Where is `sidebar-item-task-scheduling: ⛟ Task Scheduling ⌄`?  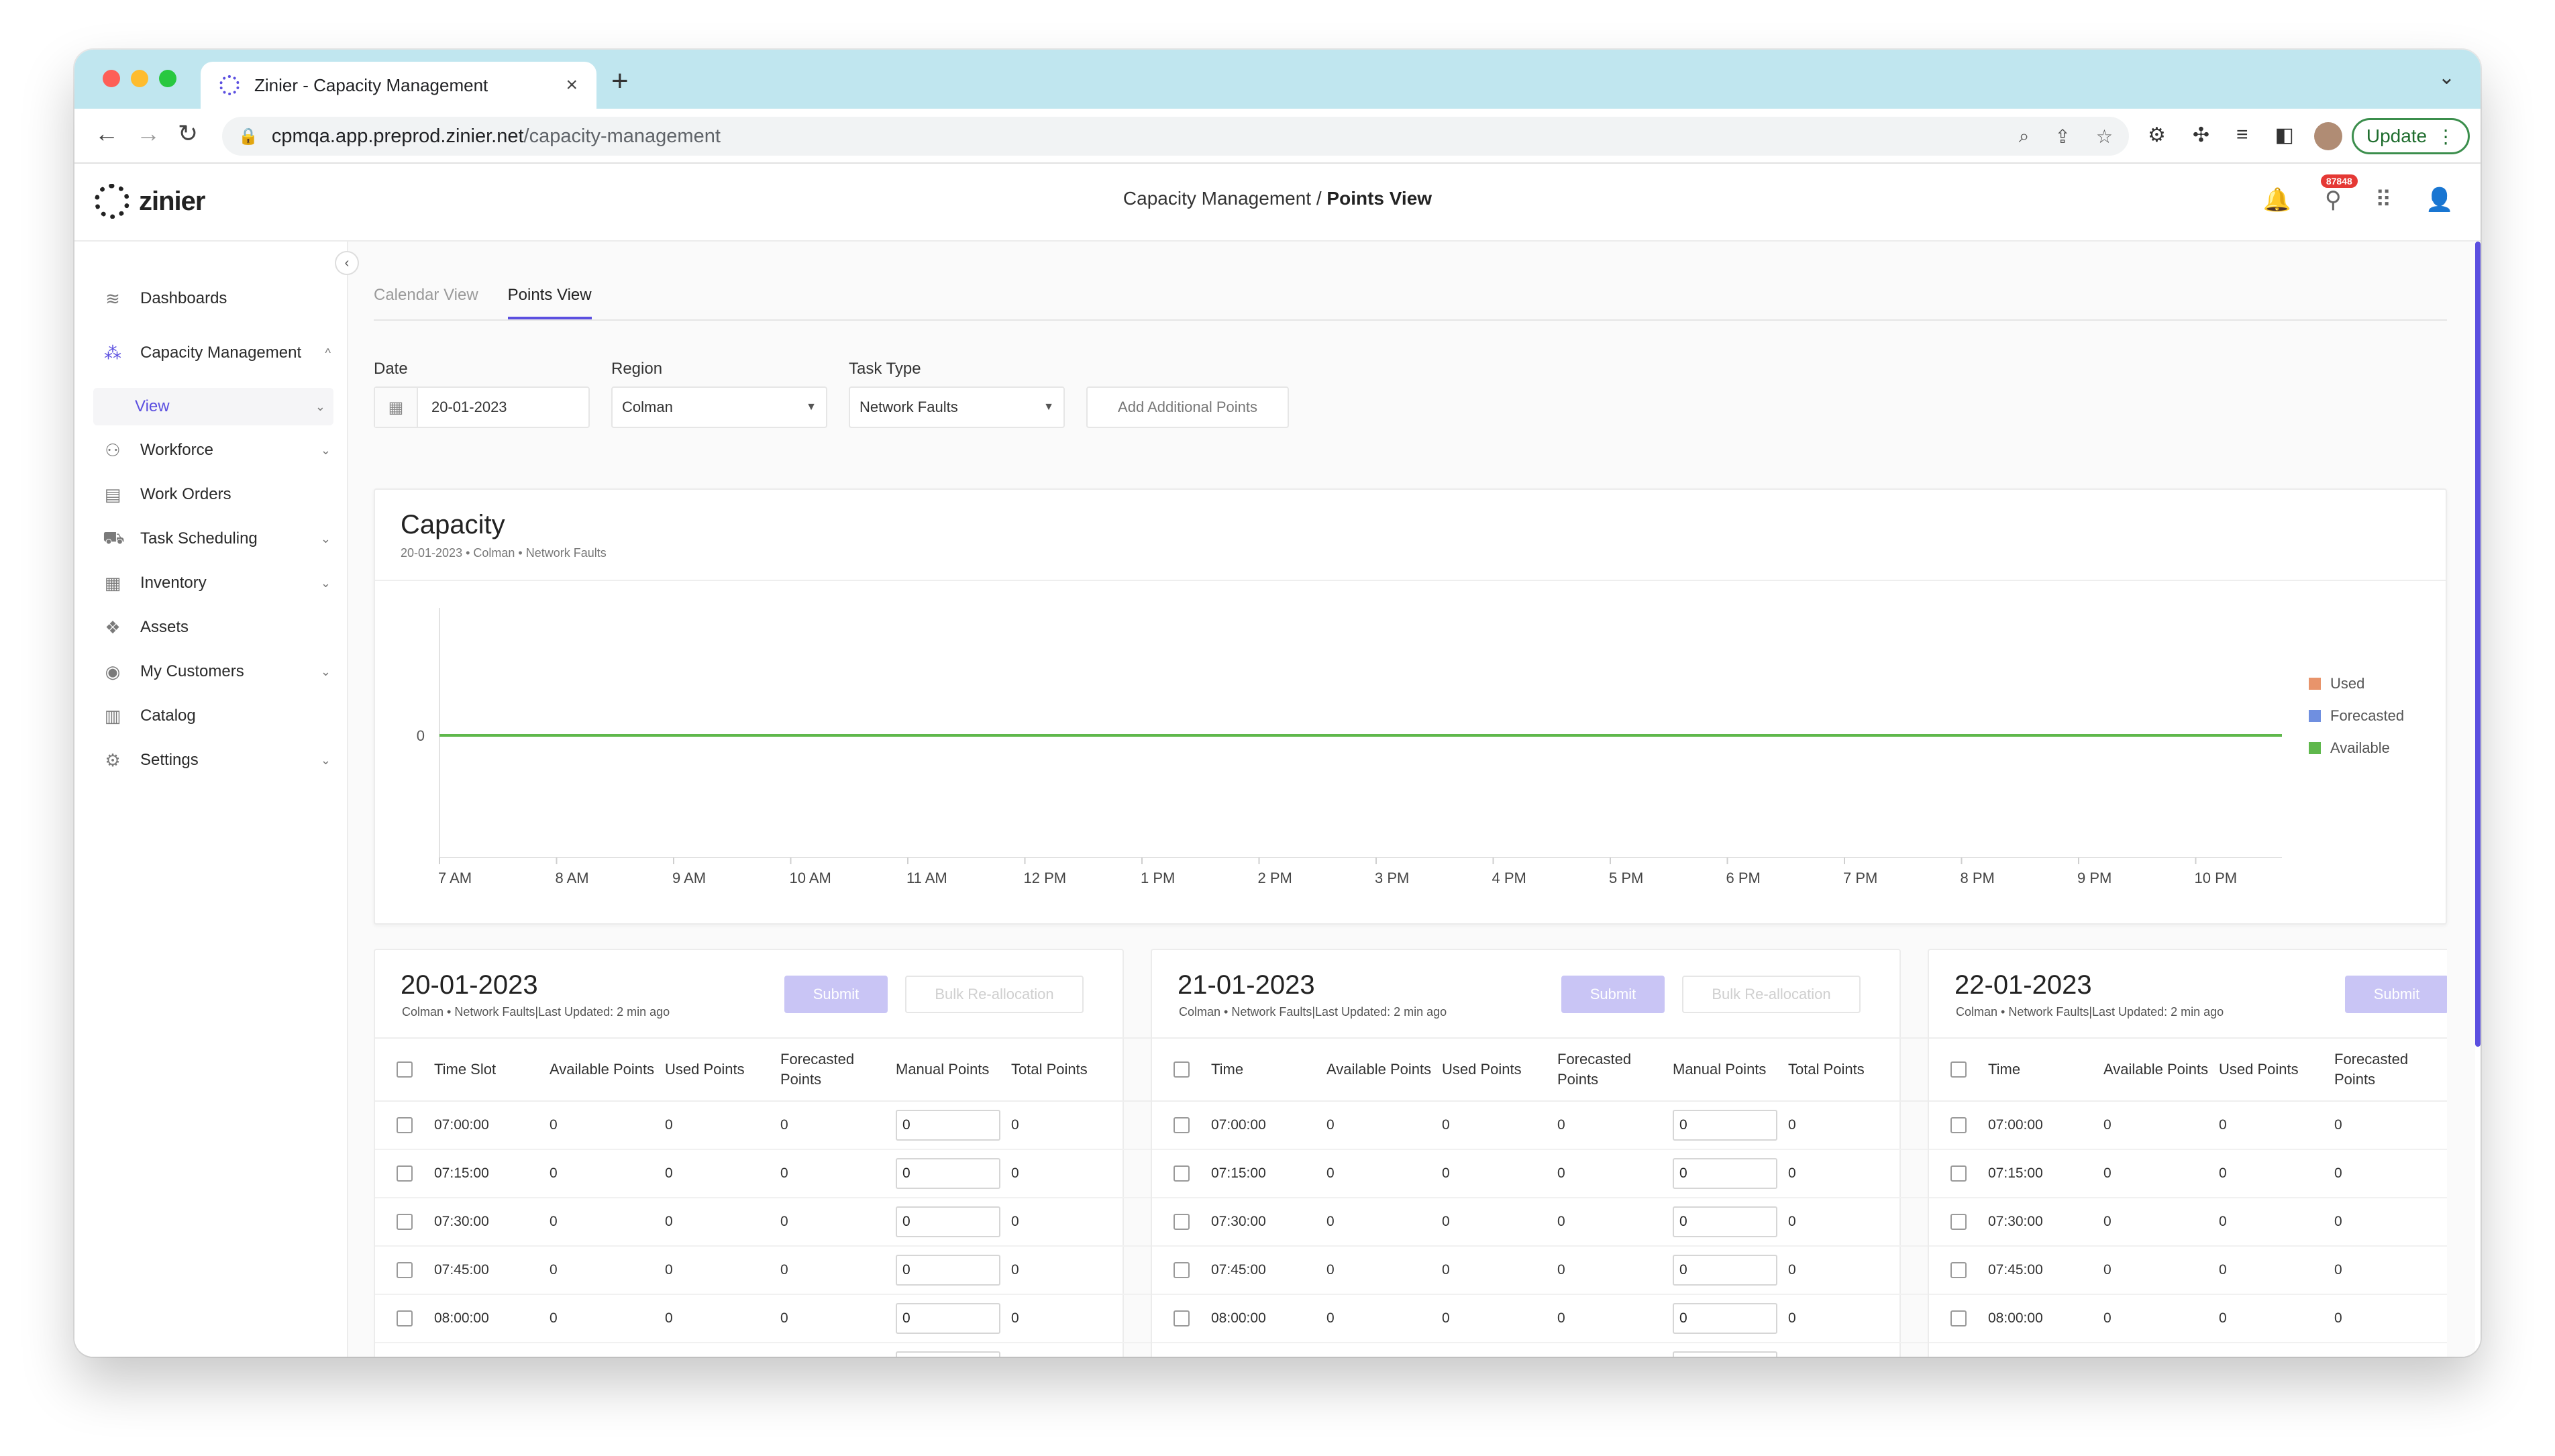
sidebar-item-task-scheduling: ⛟ Task Scheduling ⌄ is located at coordinates (210, 539).